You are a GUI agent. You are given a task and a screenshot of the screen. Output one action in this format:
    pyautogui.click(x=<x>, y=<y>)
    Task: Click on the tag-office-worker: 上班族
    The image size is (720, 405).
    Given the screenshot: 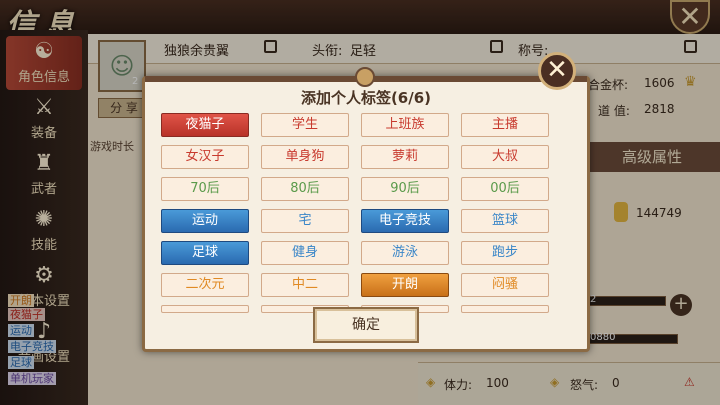 What is the action you would take?
    pyautogui.click(x=405, y=125)
    